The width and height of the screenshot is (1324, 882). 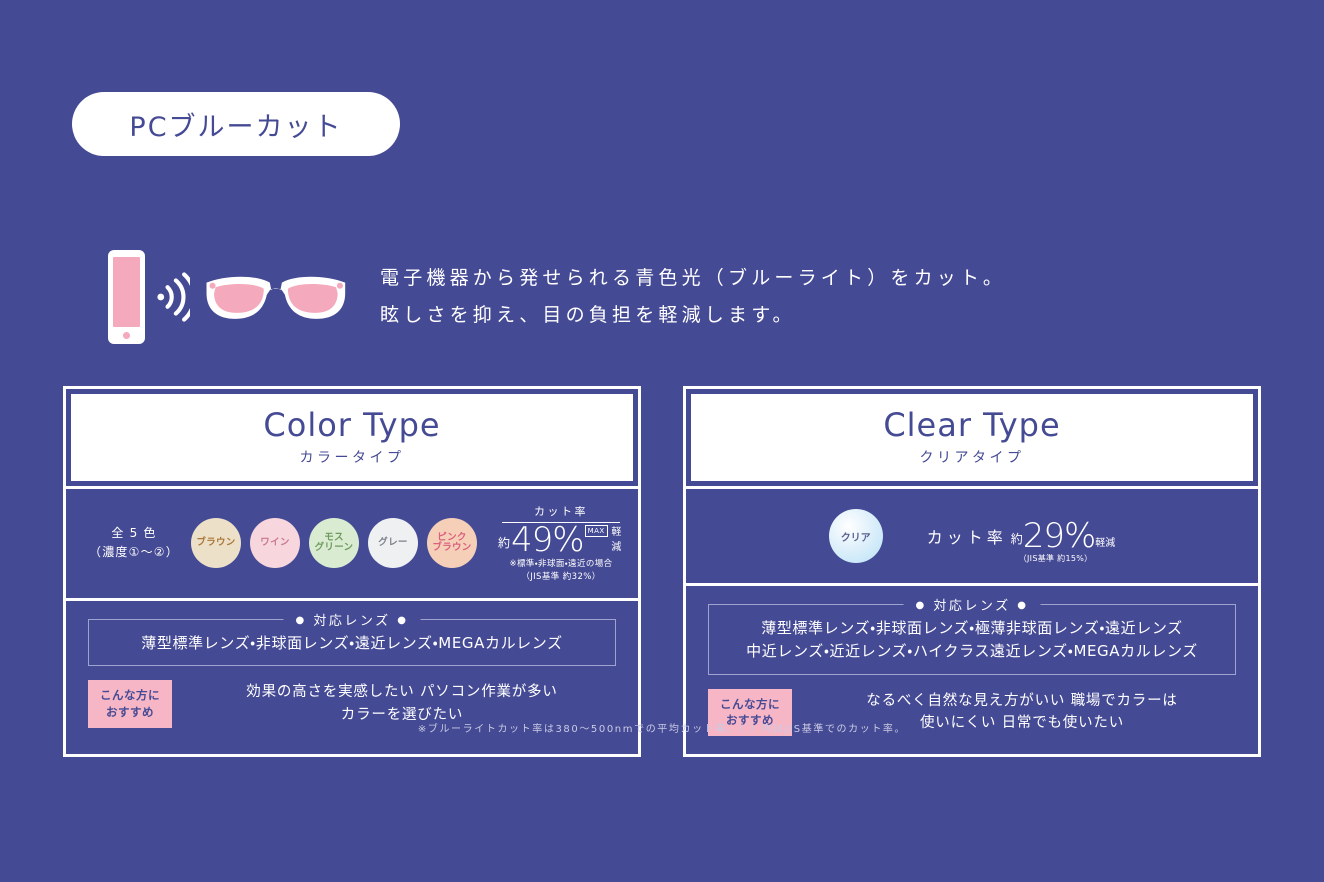 What do you see at coordinates (134, 552) in the screenshot?
I see `color-count-line-2: （濃度①〜②）` at bounding box center [134, 552].